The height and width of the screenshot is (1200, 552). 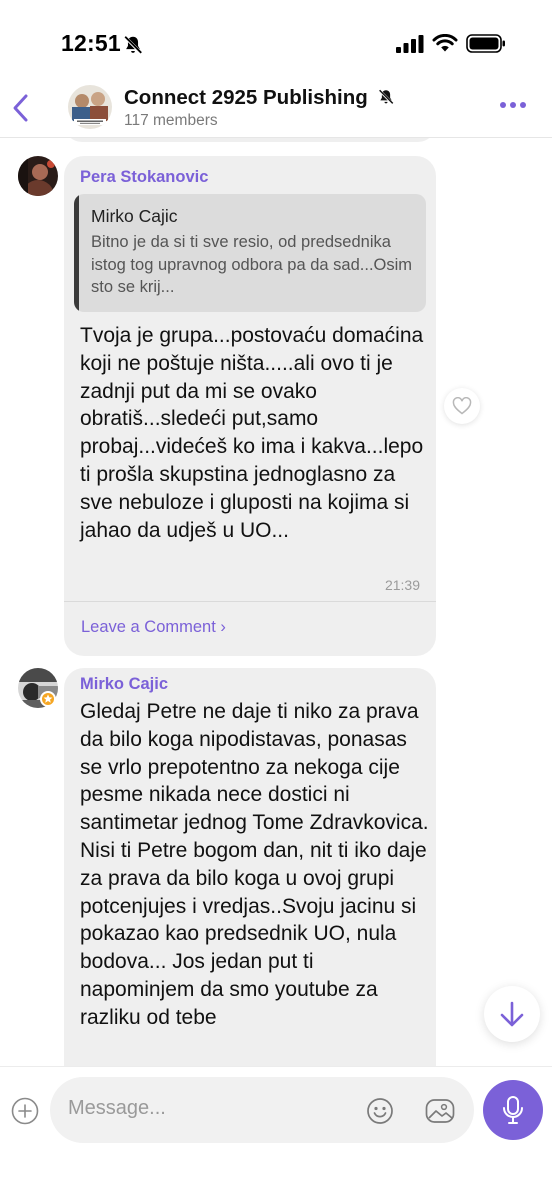 I want to click on group-title: Connect 2925 Publishing, so click(x=259, y=98).